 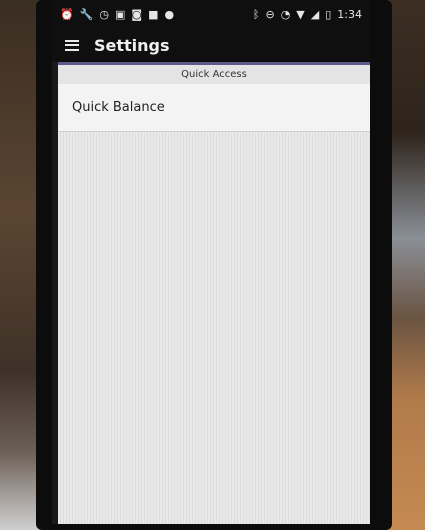 What do you see at coordinates (211, 45) in the screenshot?
I see `app-bar: Settings` at bounding box center [211, 45].